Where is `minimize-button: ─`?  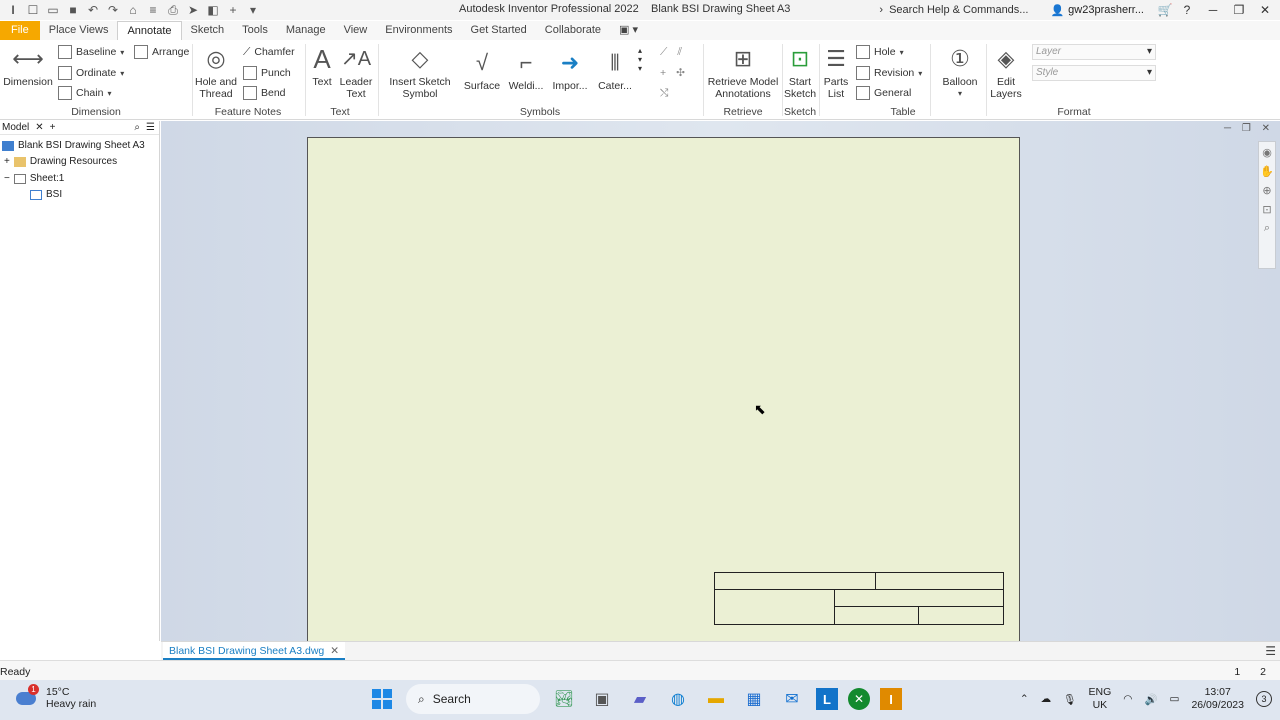 minimize-button: ─ is located at coordinates (1213, 10).